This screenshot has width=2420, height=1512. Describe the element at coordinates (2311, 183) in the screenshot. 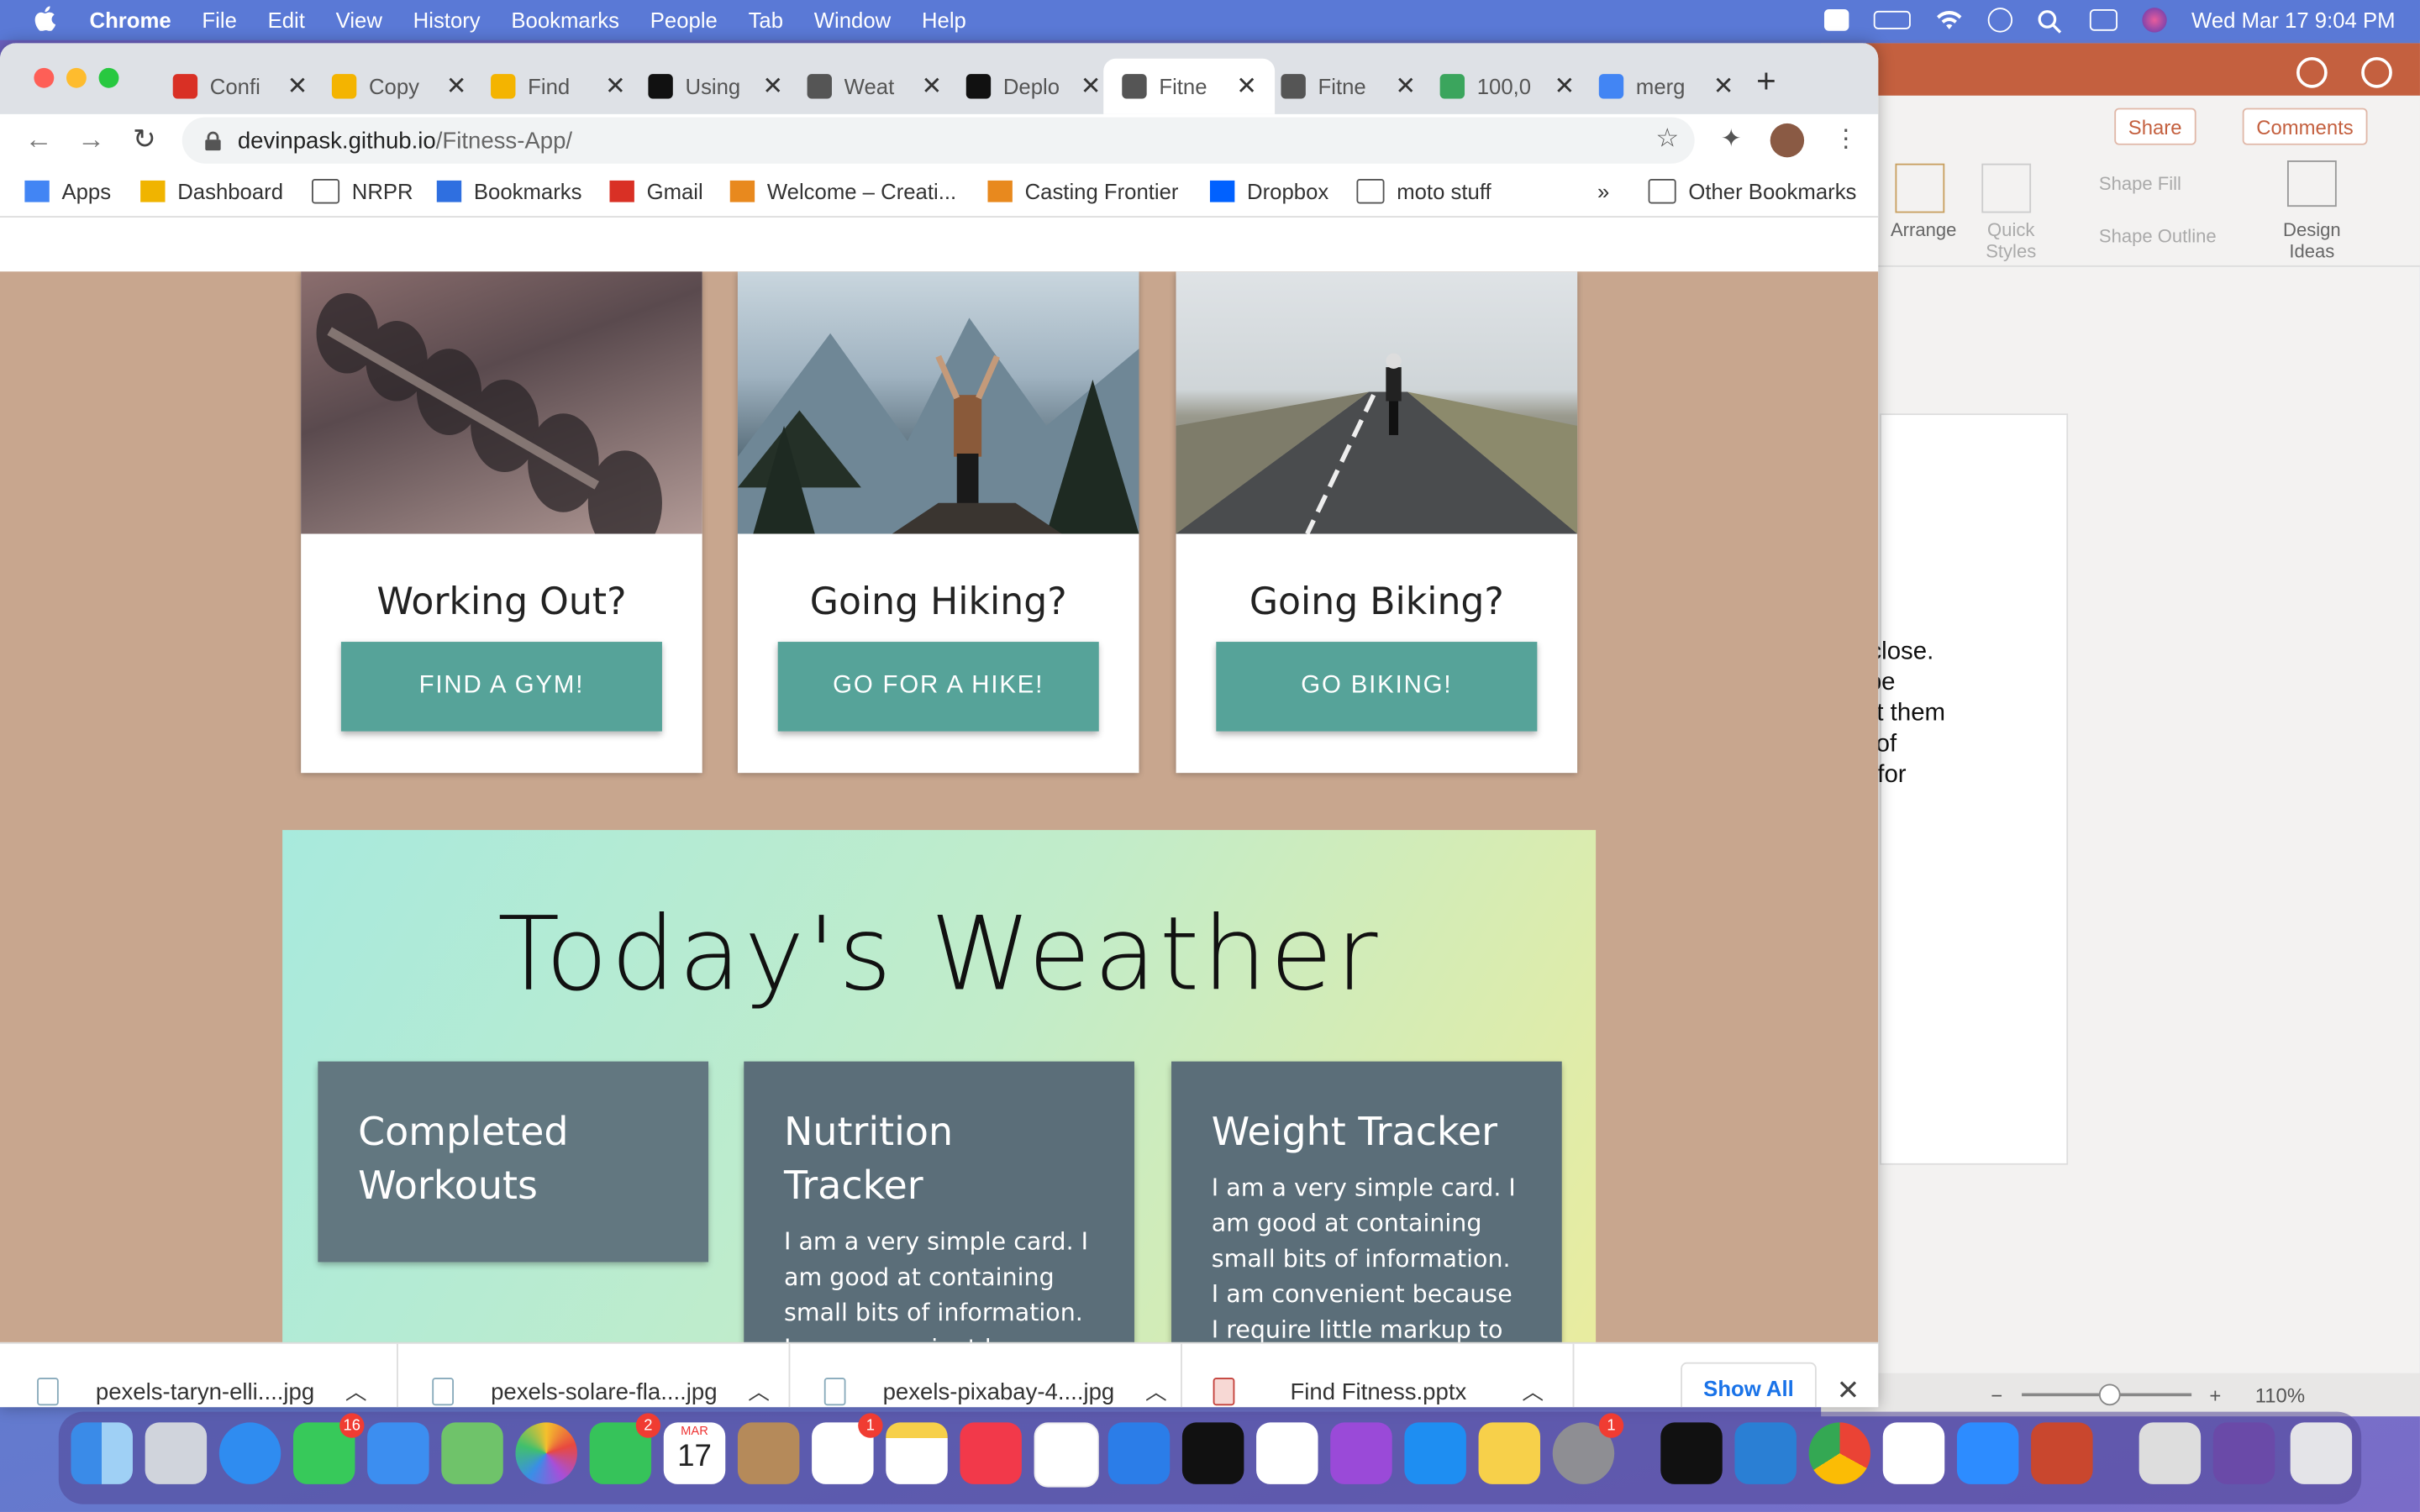

I see `design-ideas-icon` at that location.